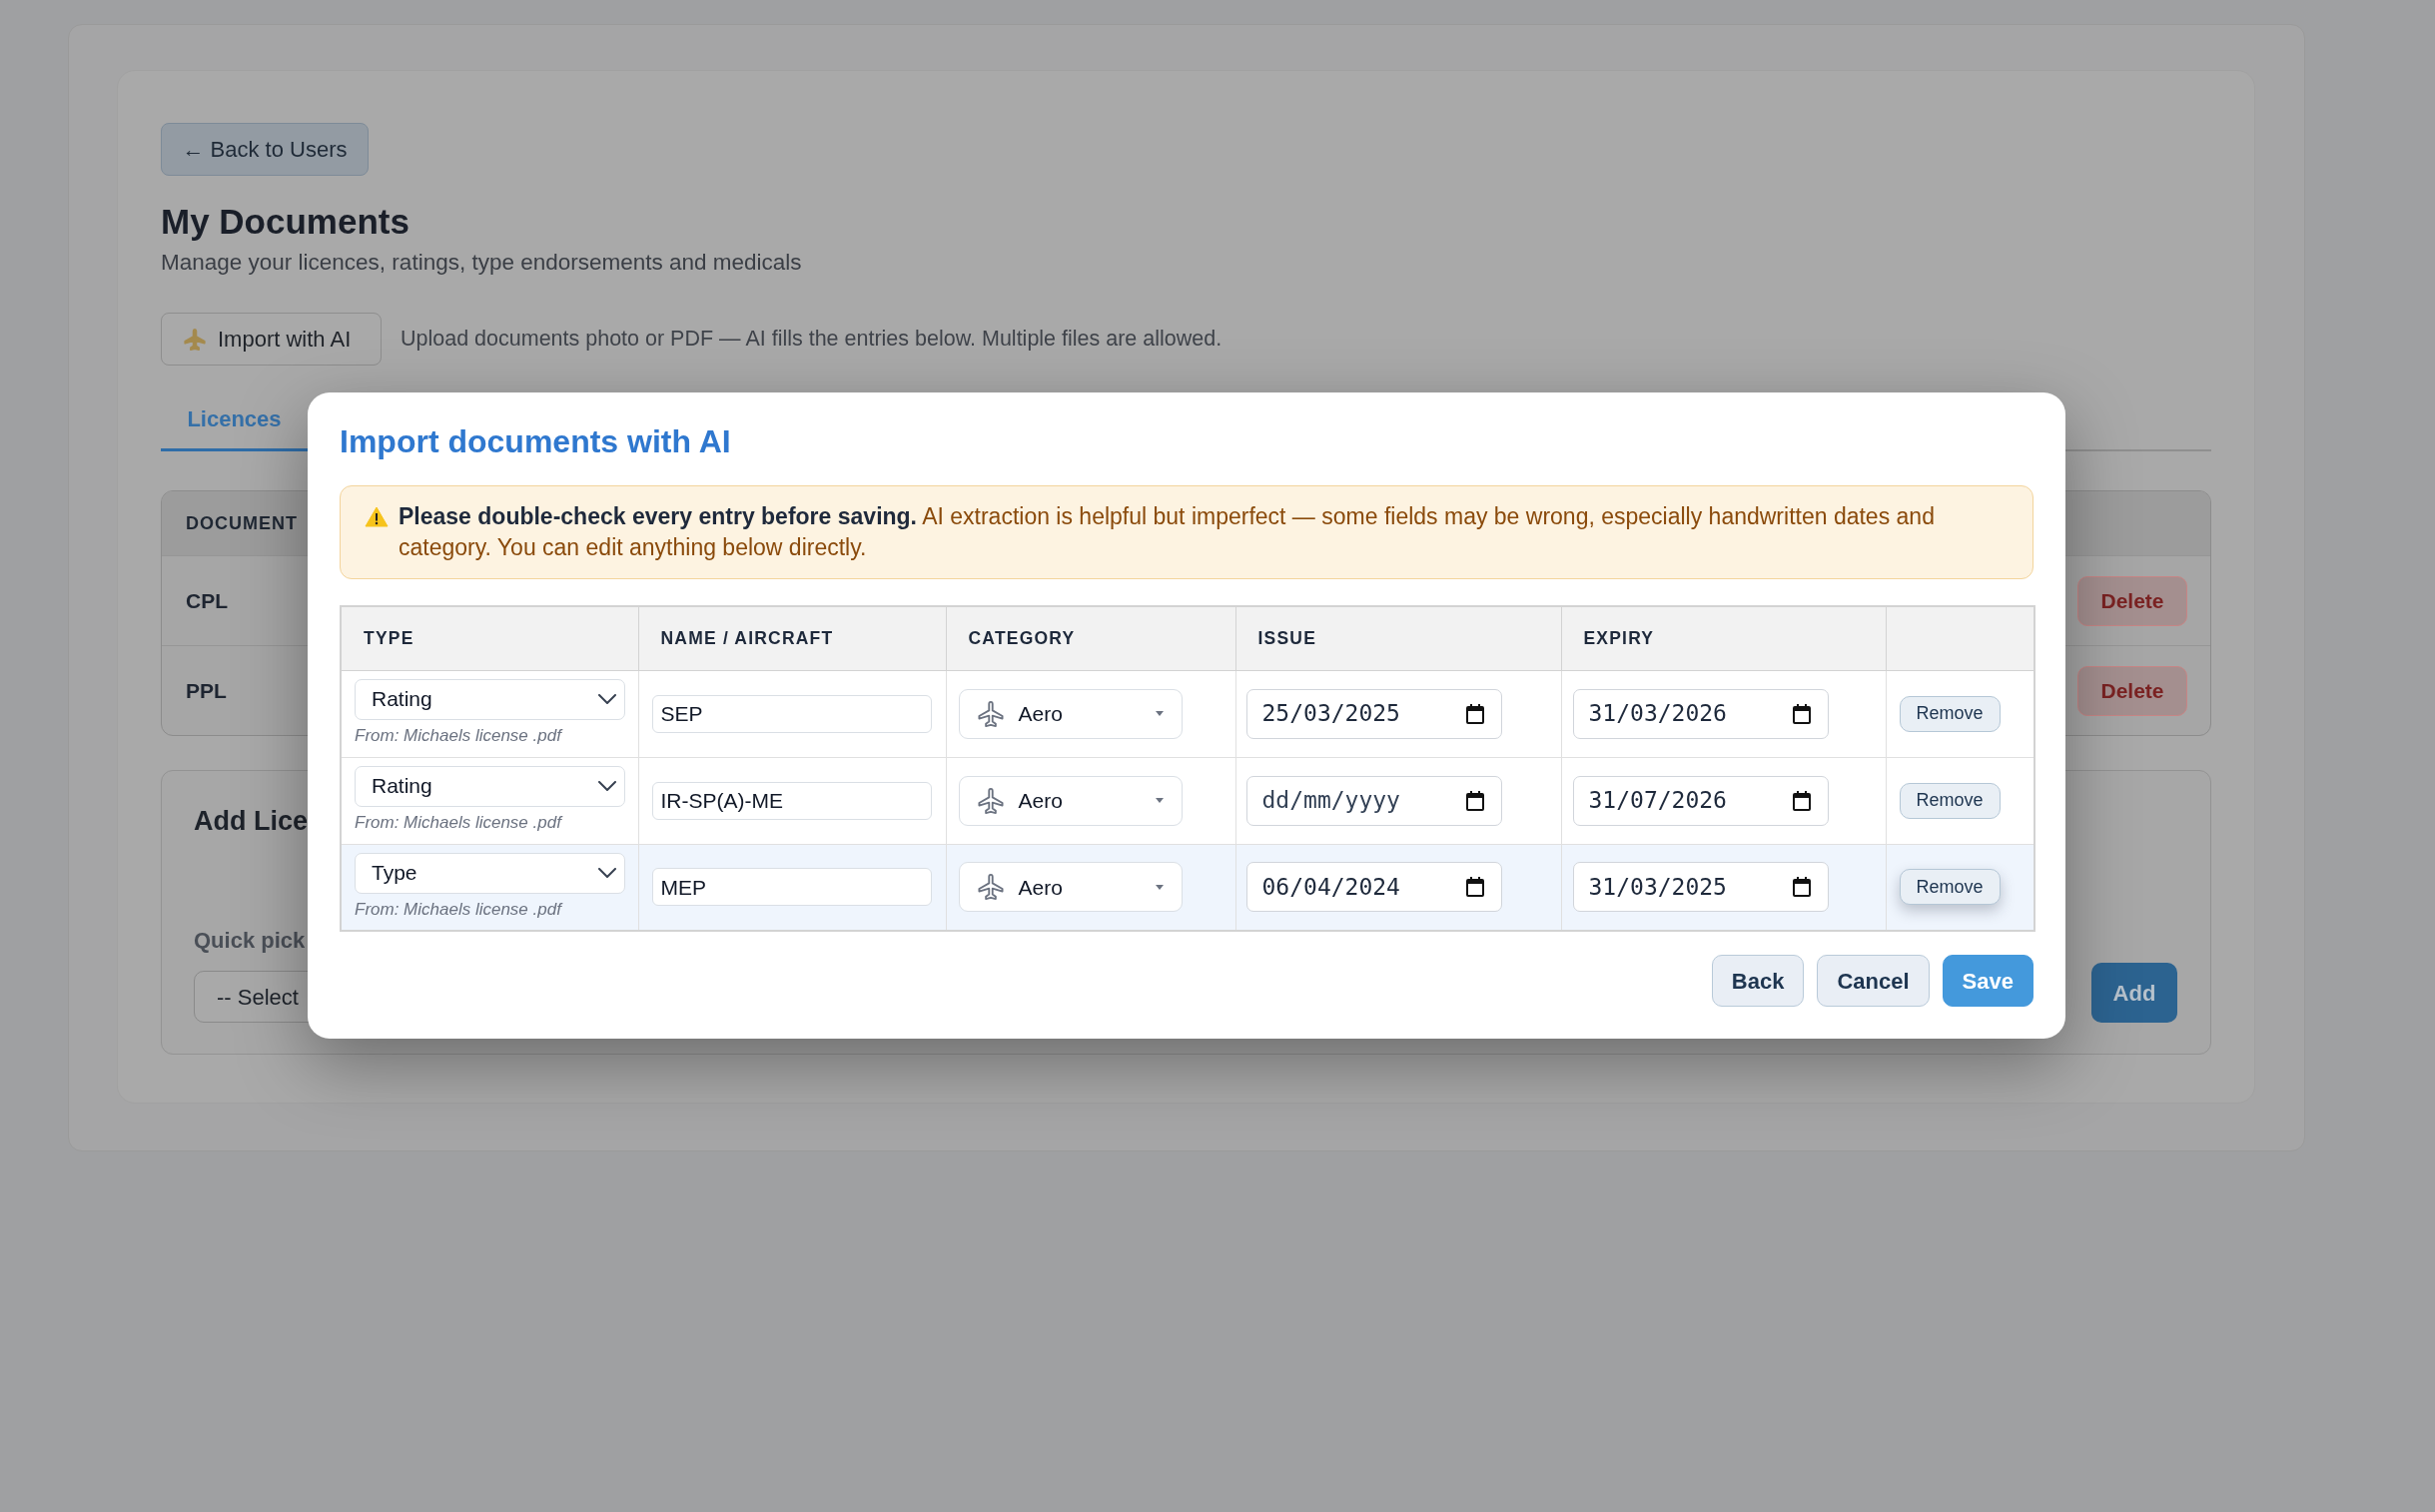 The image size is (2435, 1512). I want to click on table-cell-text: PPL, so click(206, 690).